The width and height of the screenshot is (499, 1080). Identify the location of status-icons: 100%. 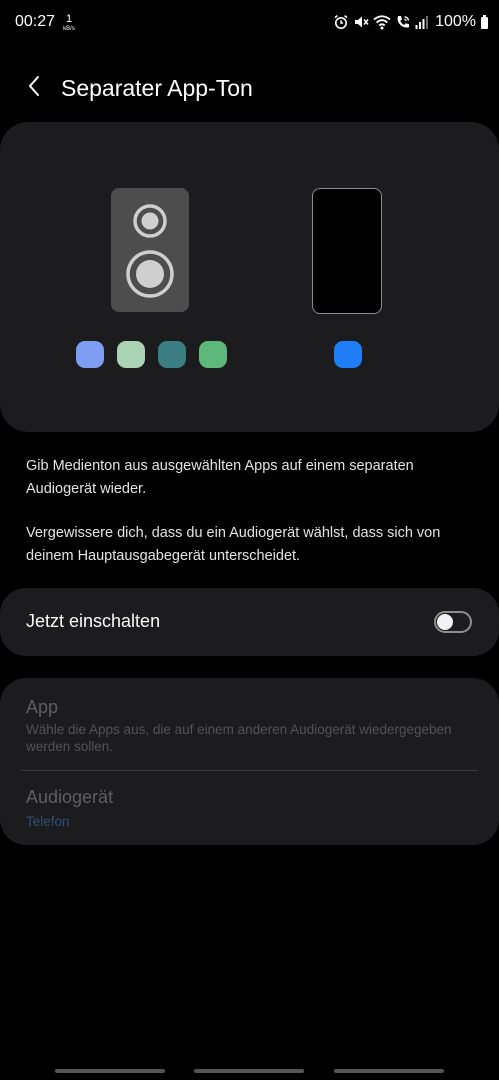
(411, 22).